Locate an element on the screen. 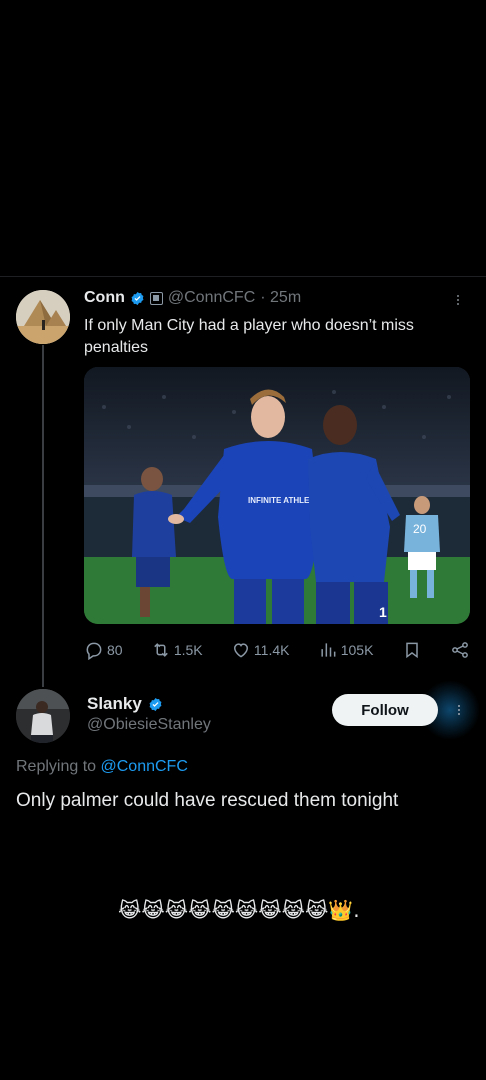 The image size is (486, 1080). replying-to-link: @ConnCFC is located at coordinates (144, 766).